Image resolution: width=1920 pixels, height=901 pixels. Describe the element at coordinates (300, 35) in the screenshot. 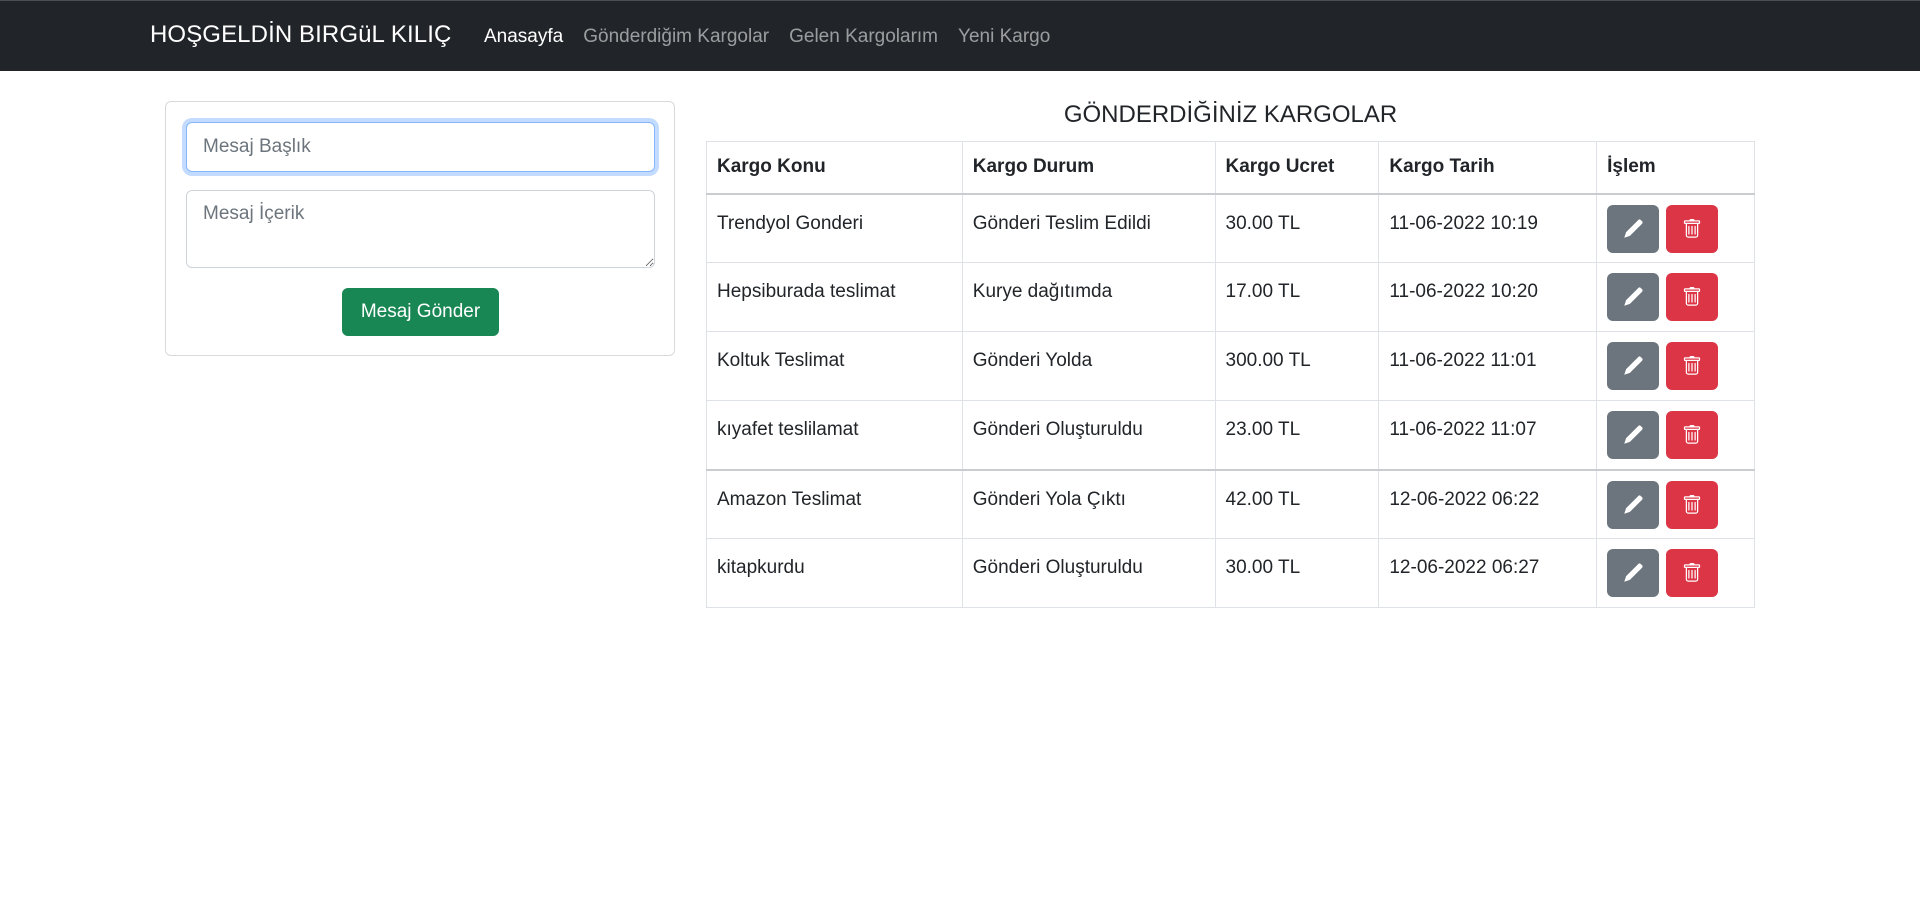

I see `navbar-brand: HOŞGELDİN BIRGüL KILIÇ` at that location.